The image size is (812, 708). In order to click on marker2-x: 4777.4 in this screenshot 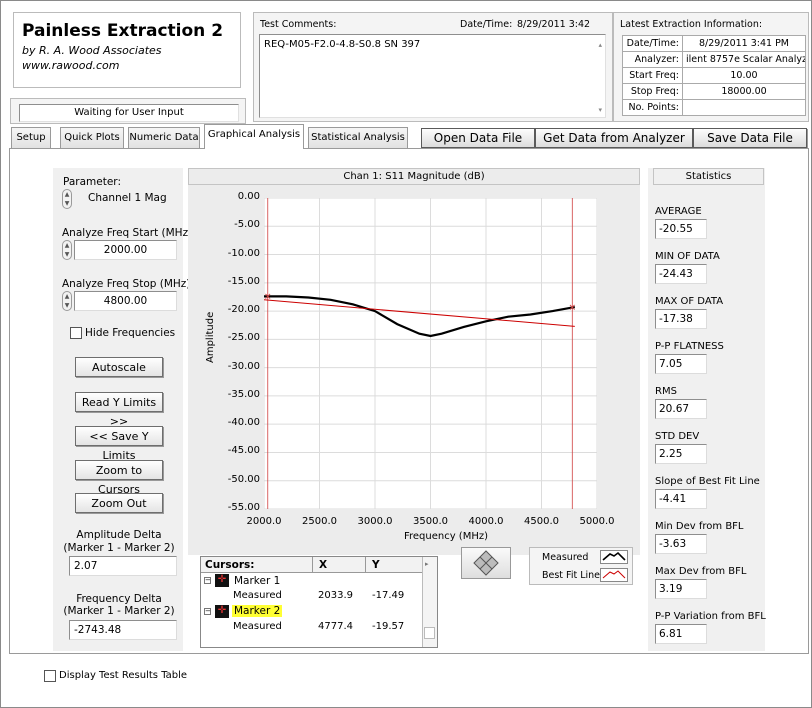, I will do `click(335, 626)`.